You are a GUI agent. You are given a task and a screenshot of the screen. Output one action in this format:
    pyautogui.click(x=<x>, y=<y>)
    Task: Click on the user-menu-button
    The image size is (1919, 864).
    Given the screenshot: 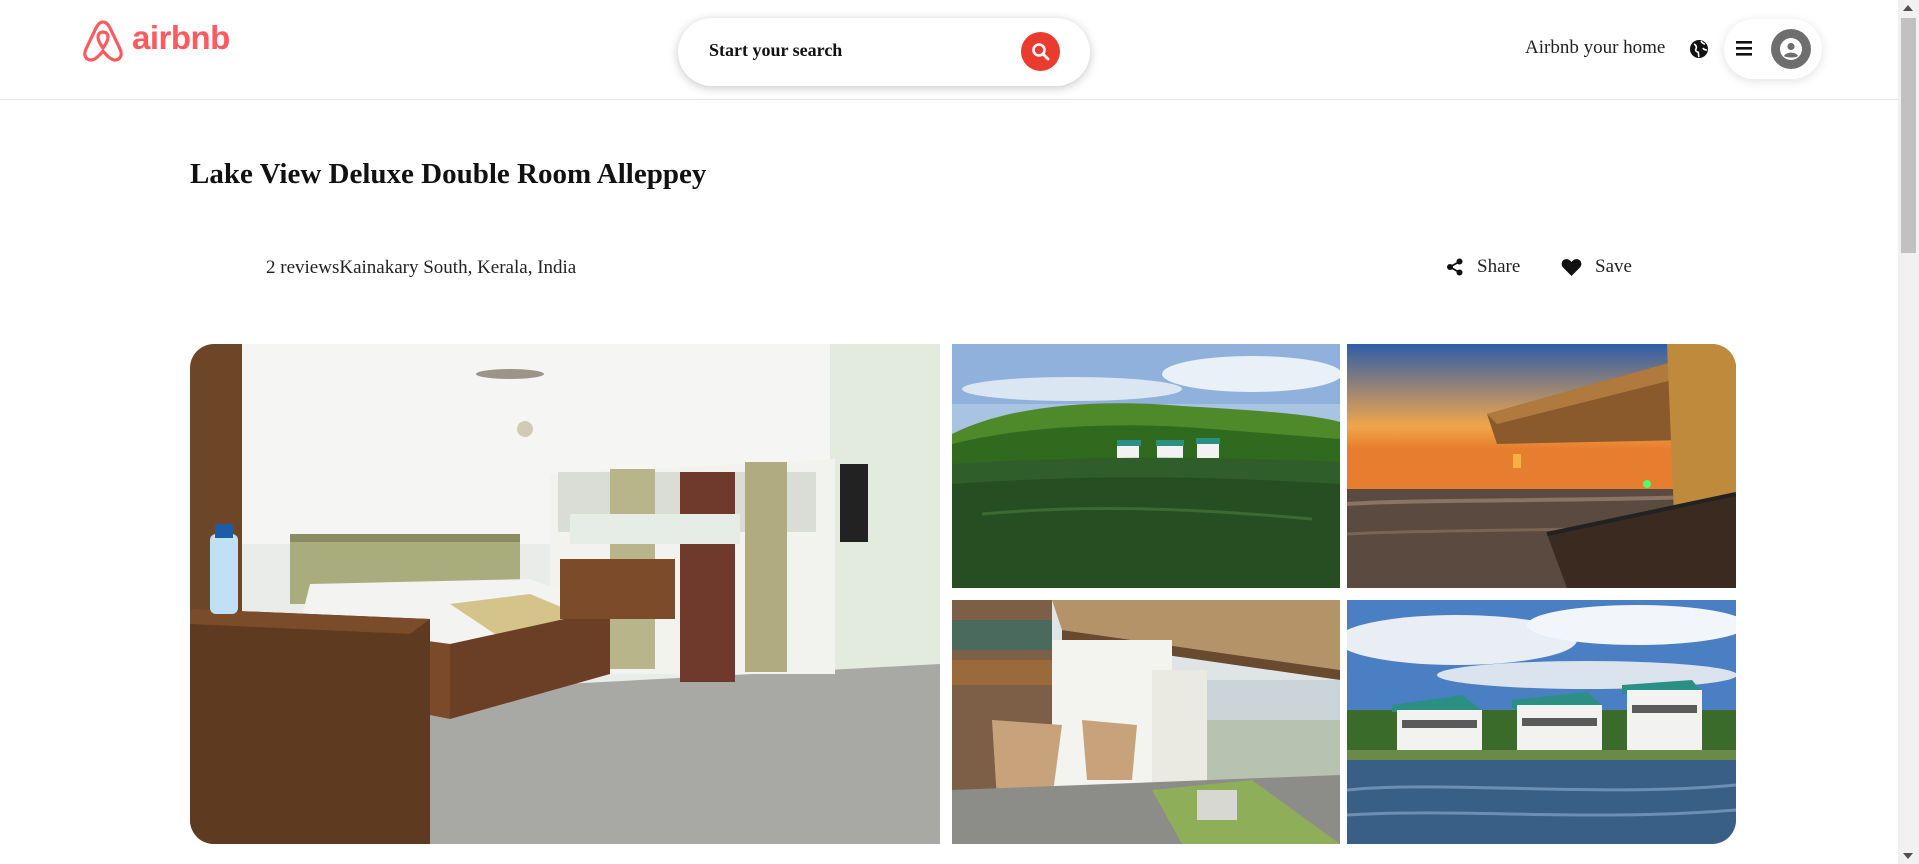 What is the action you would take?
    pyautogui.click(x=1773, y=49)
    